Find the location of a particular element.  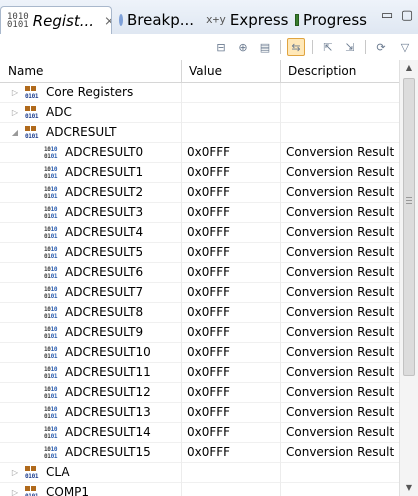

import-icon: ⇲ is located at coordinates (350, 47).